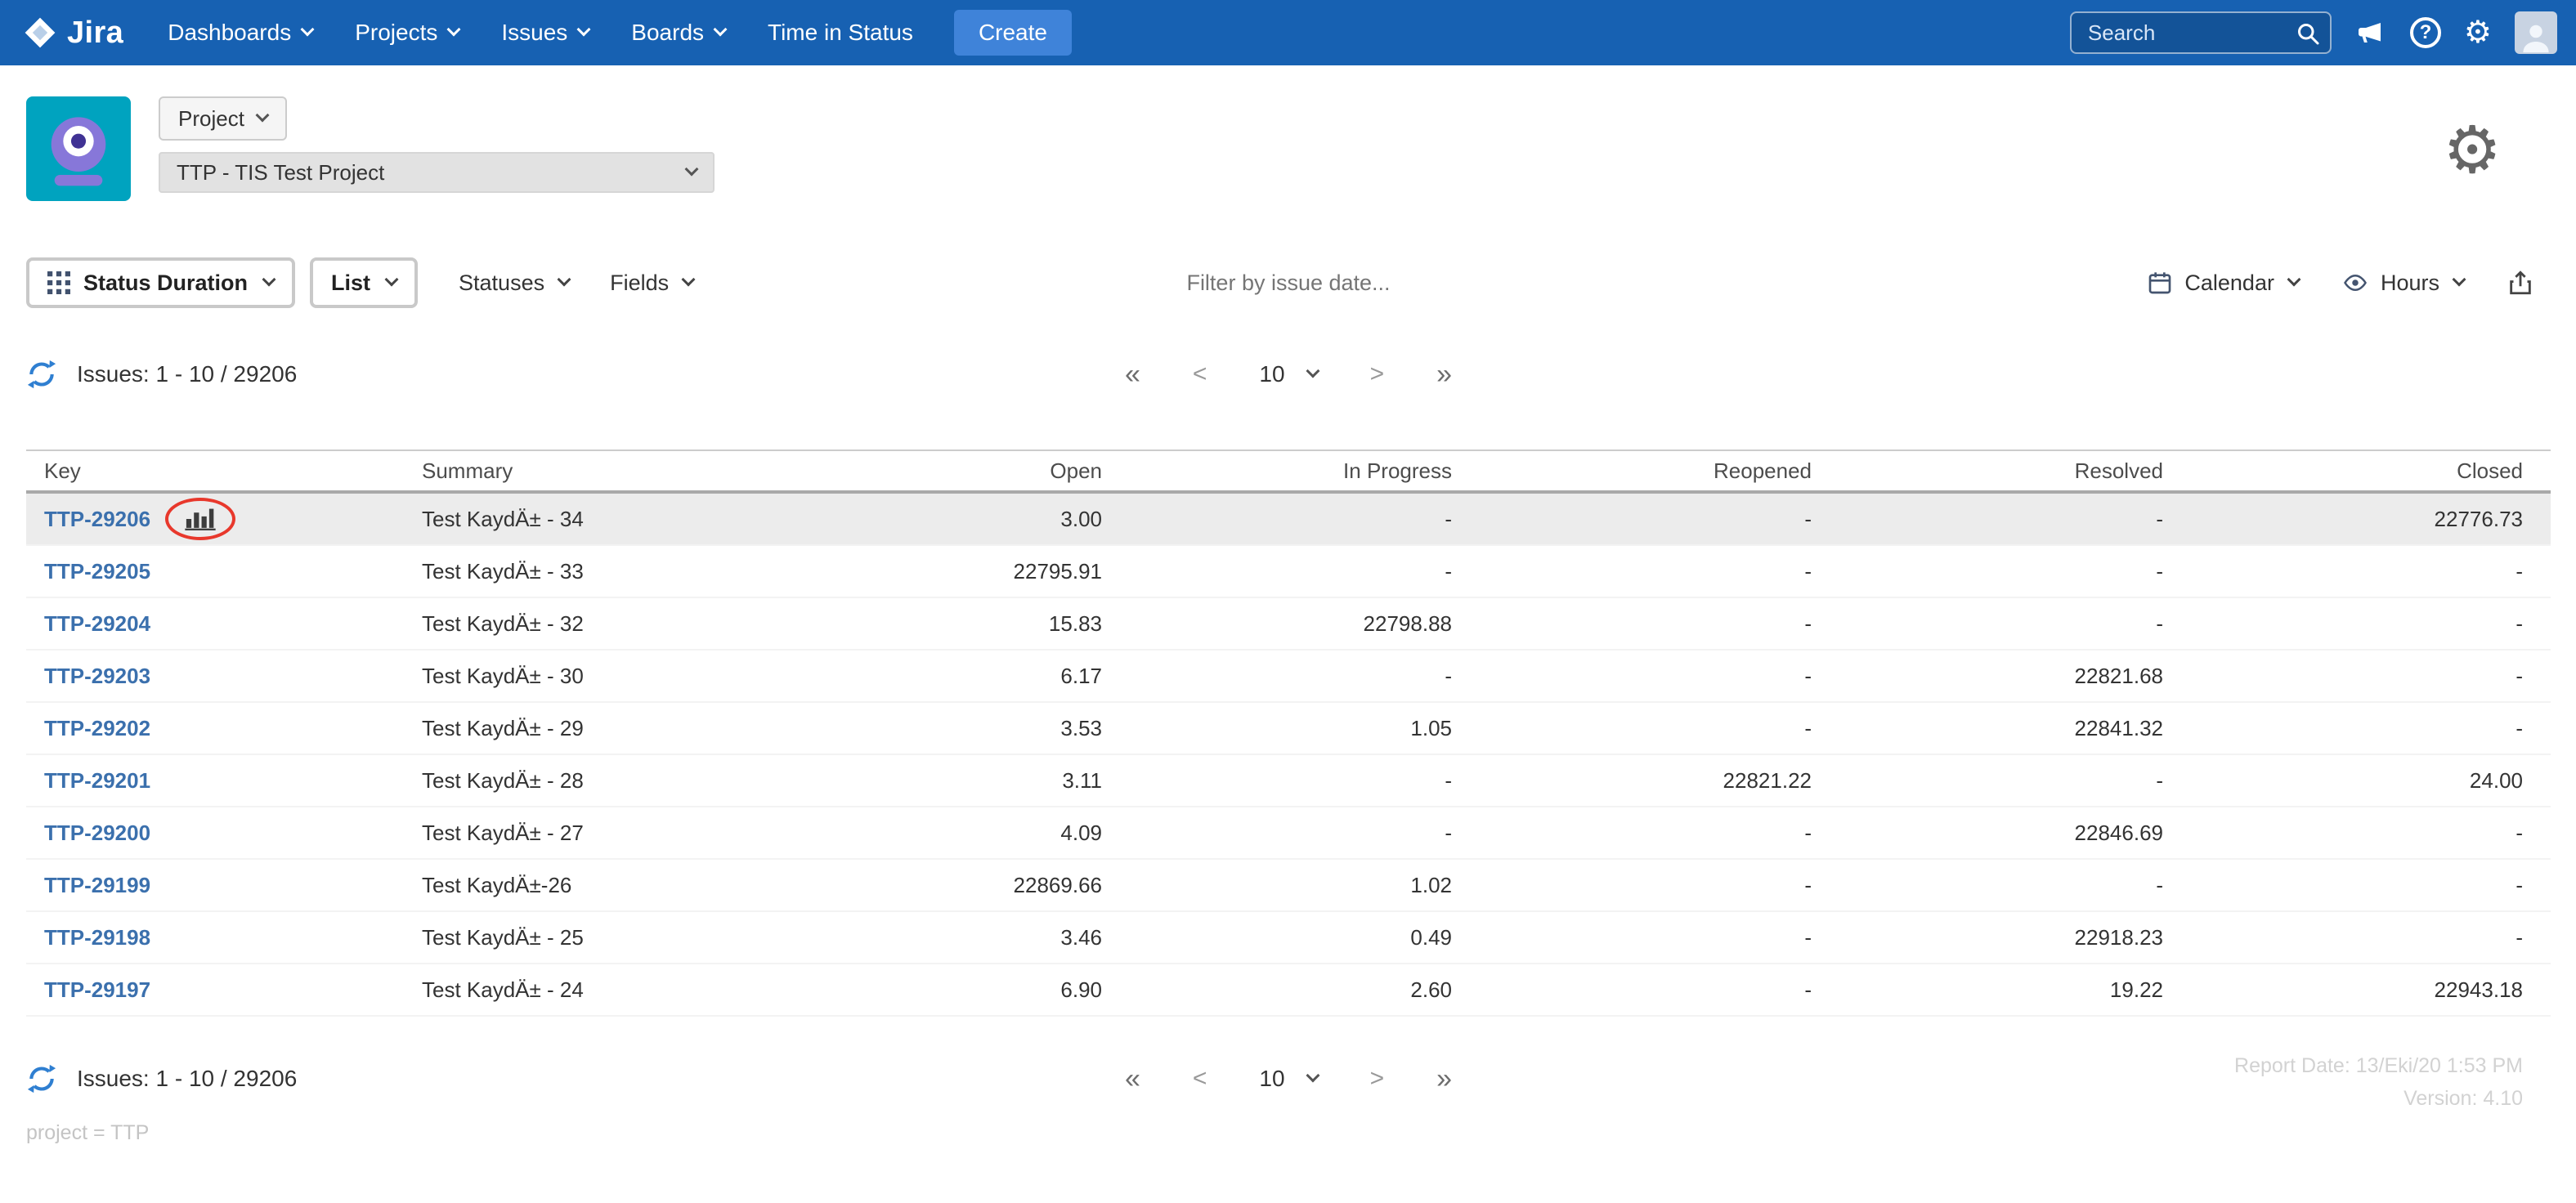 Image resolution: width=2576 pixels, height=1203 pixels. Describe the element at coordinates (1988, 471) in the screenshot. I see `column-header-resolved: Resolved` at that location.